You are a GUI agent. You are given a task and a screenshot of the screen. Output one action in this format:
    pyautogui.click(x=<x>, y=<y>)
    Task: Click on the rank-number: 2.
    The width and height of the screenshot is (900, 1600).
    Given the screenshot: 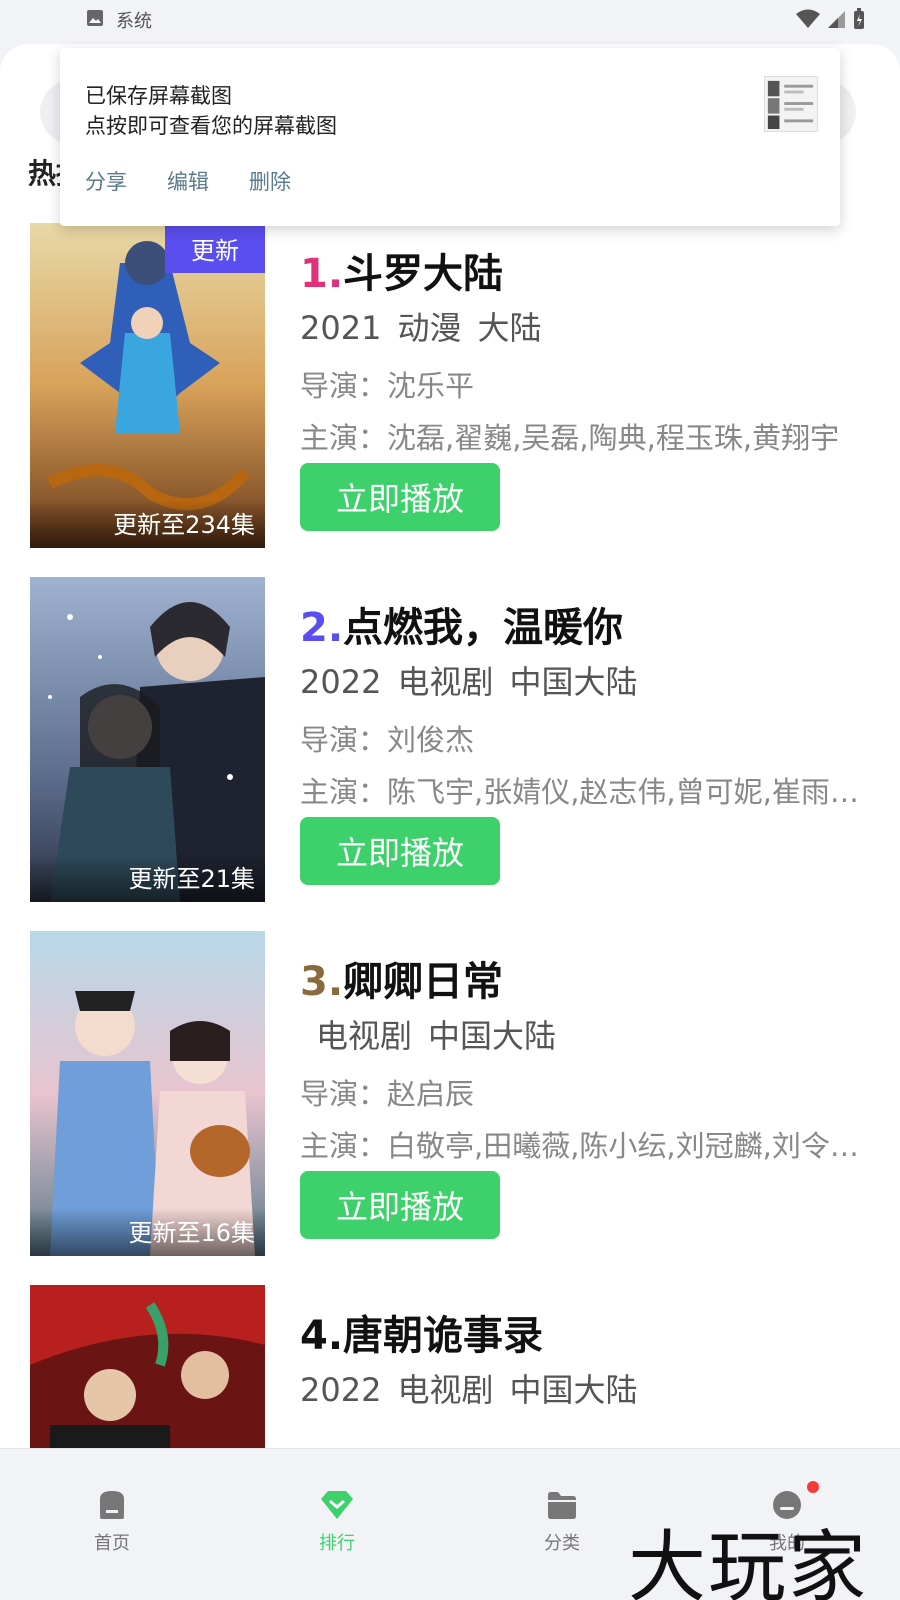 What is the action you would take?
    pyautogui.click(x=322, y=628)
    